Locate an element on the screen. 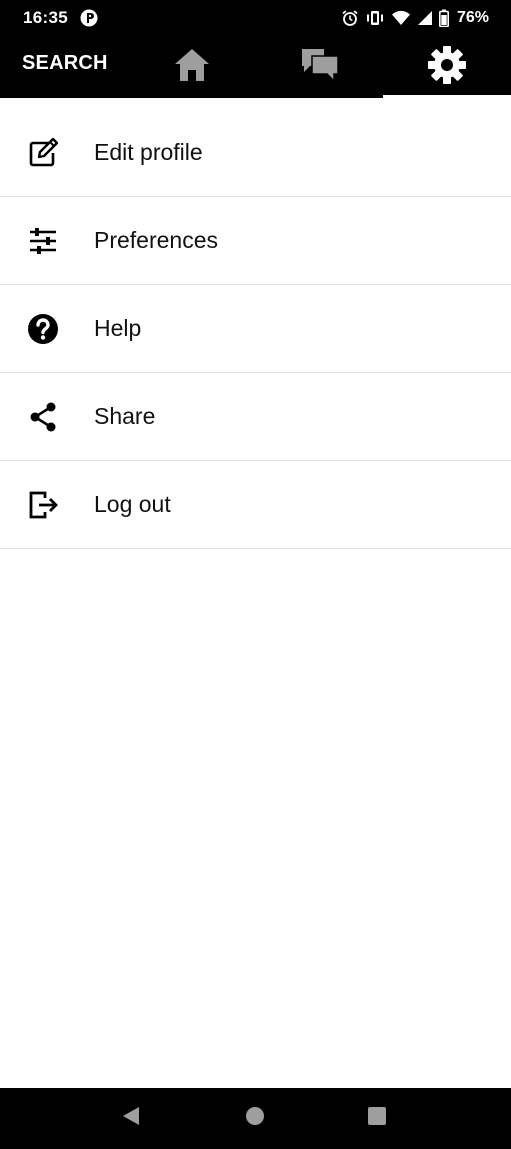 Image resolution: width=511 pixels, height=1149 pixels. status-icons: 76% is located at coordinates (415, 18).